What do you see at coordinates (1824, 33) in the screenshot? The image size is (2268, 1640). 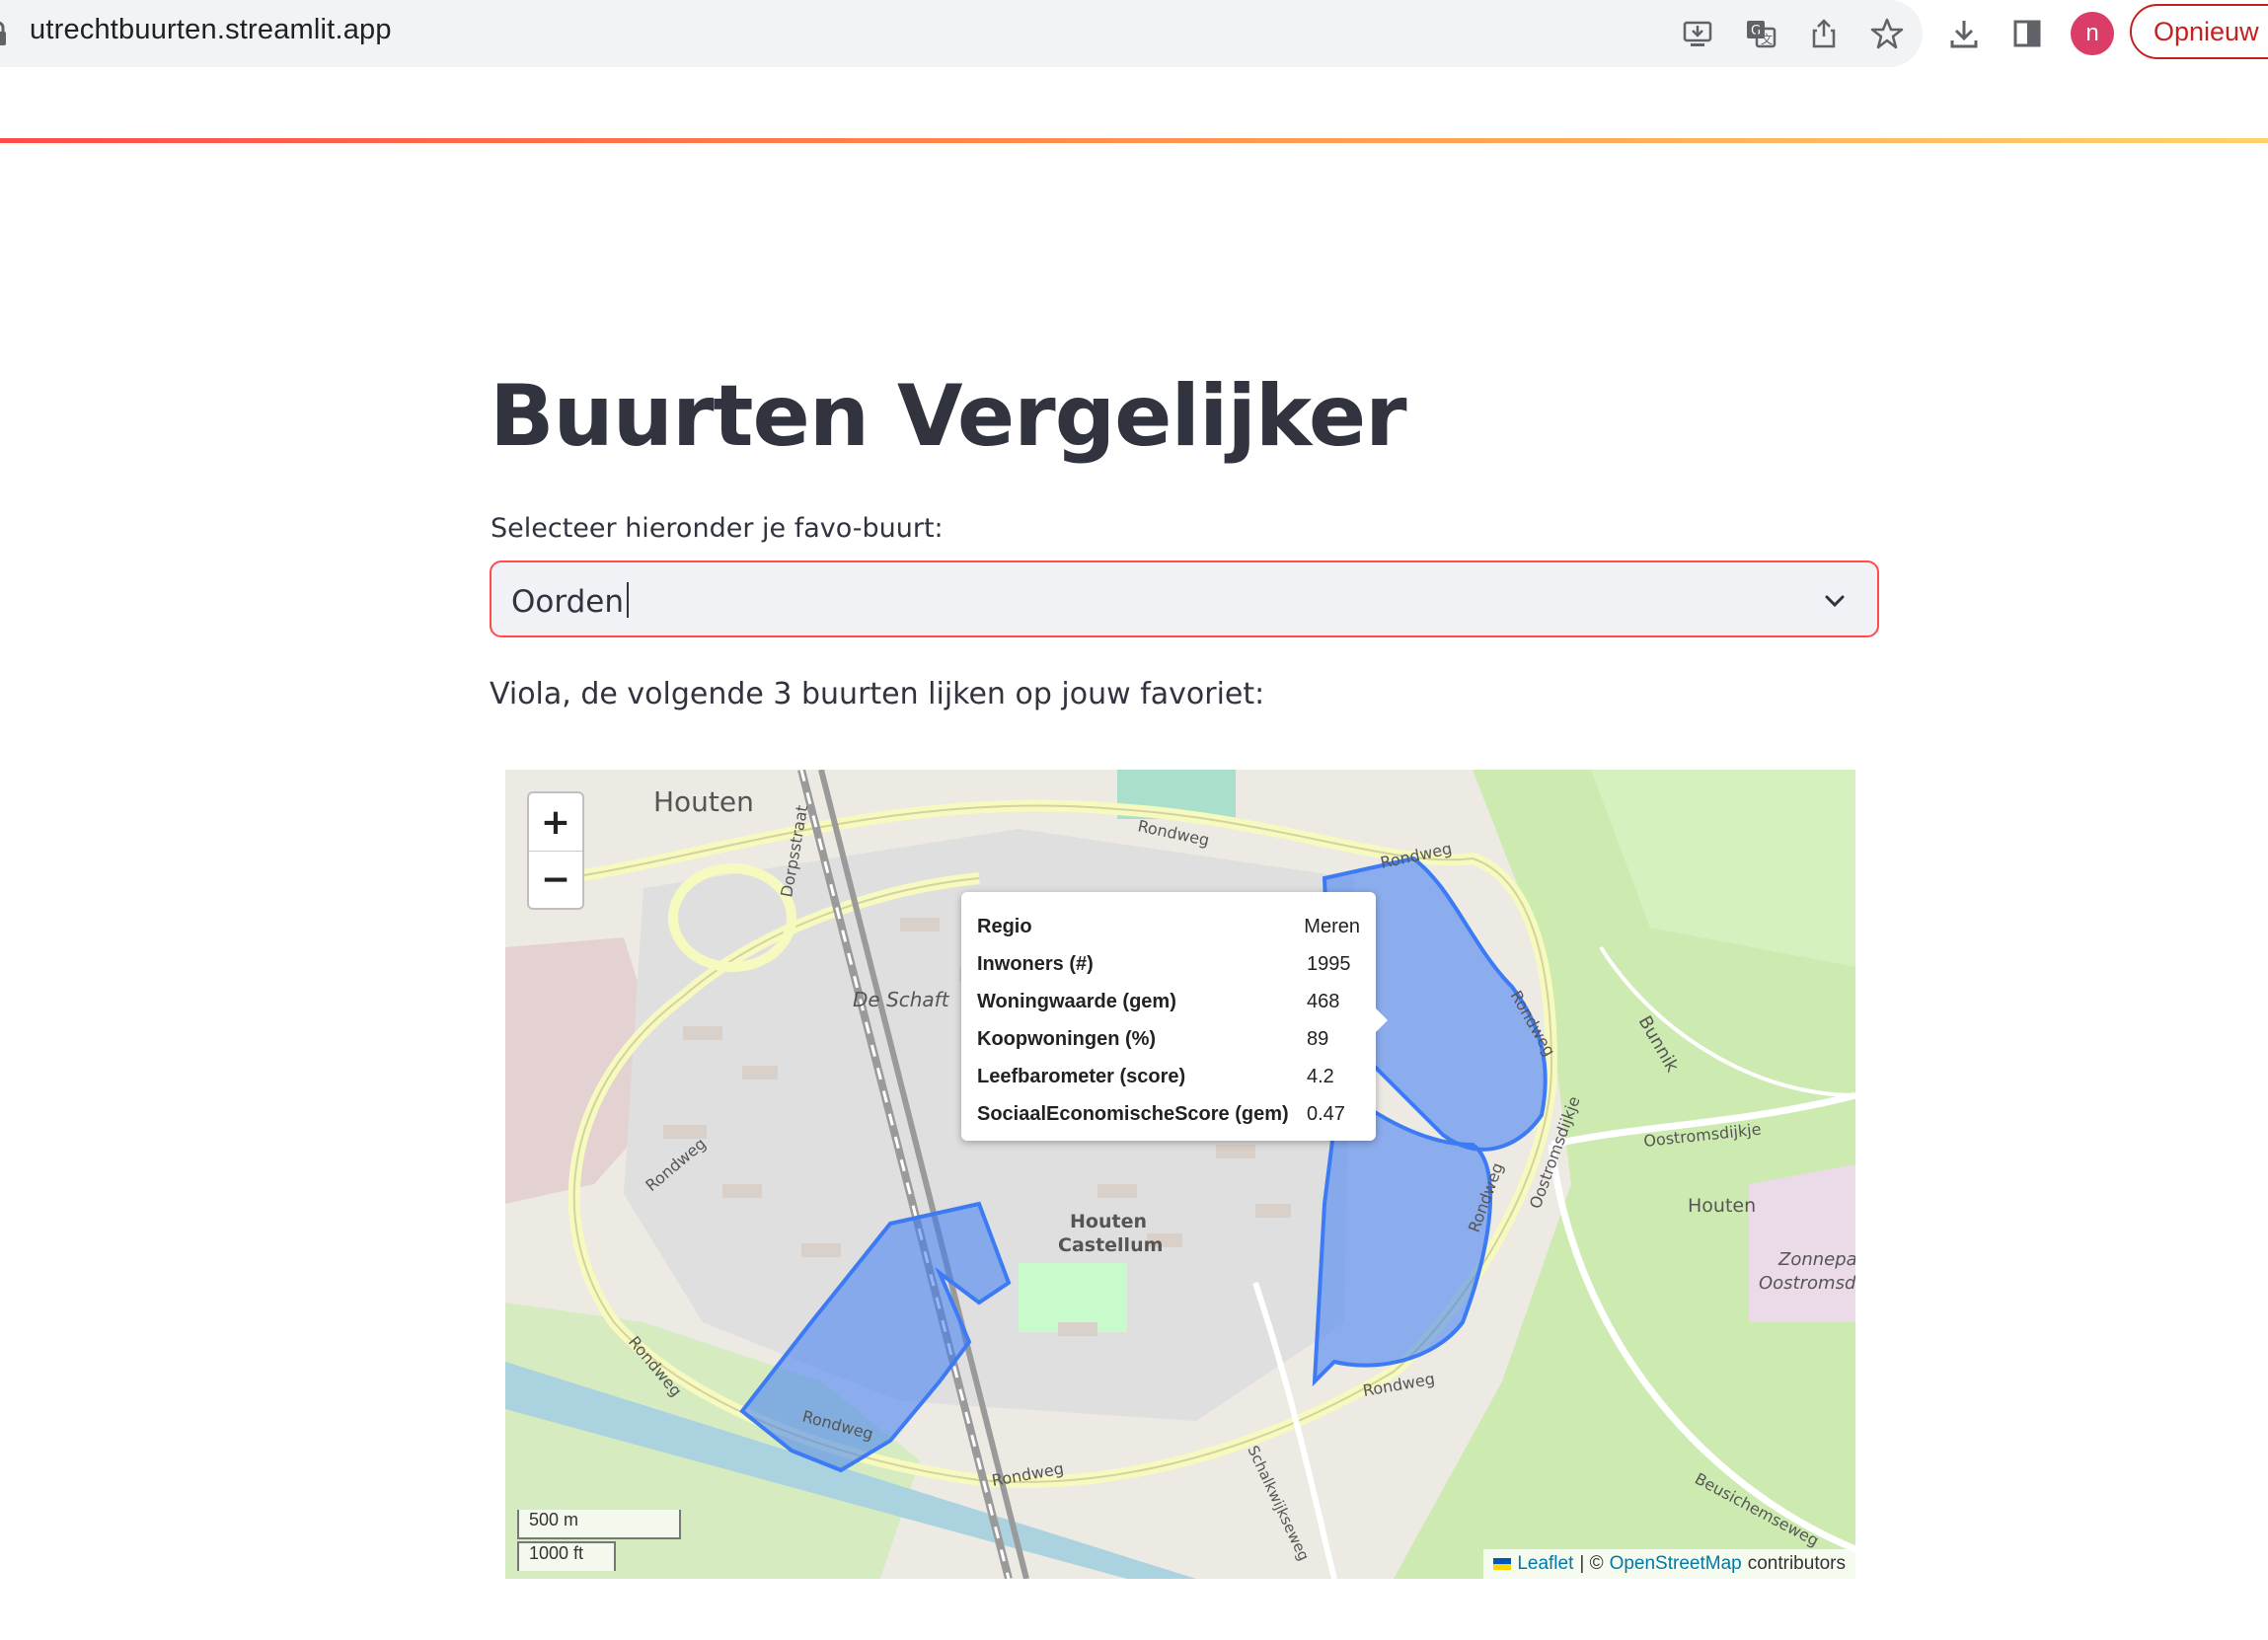 I see `share-icon` at bounding box center [1824, 33].